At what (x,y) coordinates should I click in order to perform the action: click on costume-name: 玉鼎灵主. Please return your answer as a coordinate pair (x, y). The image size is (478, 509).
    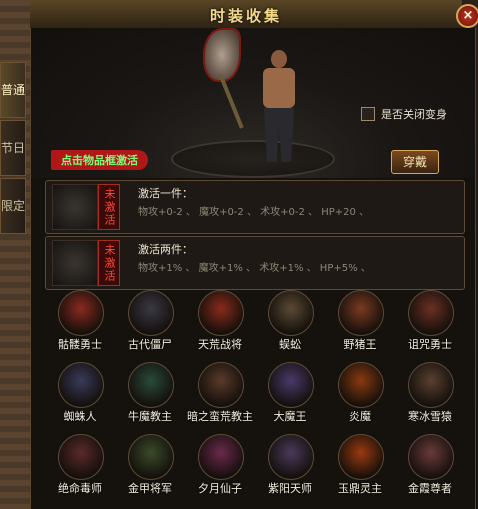
    Looking at the image, I should click on (360, 488).